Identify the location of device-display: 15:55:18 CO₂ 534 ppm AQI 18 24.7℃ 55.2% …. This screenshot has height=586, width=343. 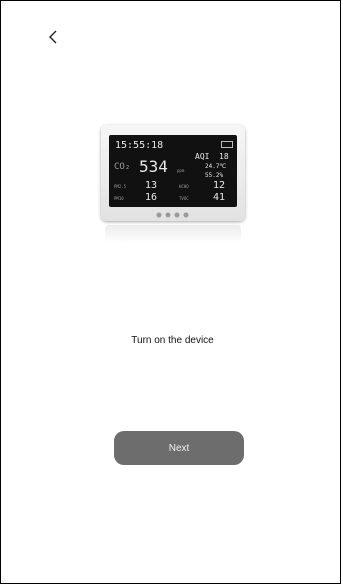
(173, 171).